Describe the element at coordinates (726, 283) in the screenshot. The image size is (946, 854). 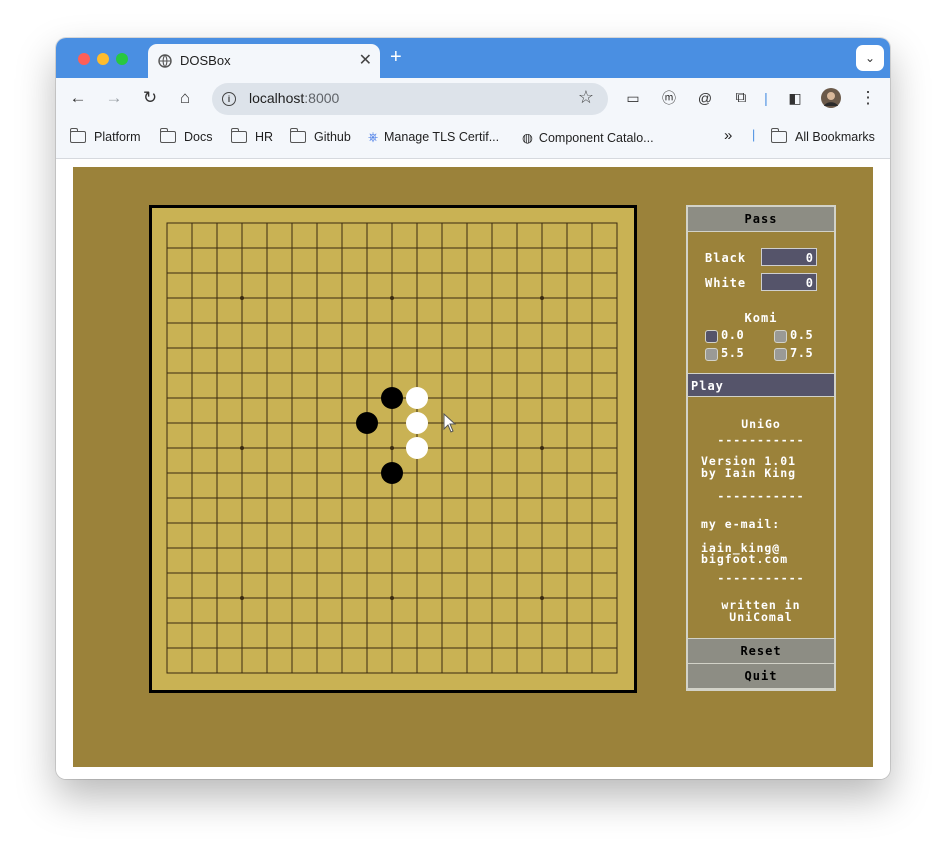
I see `white-label: White` at that location.